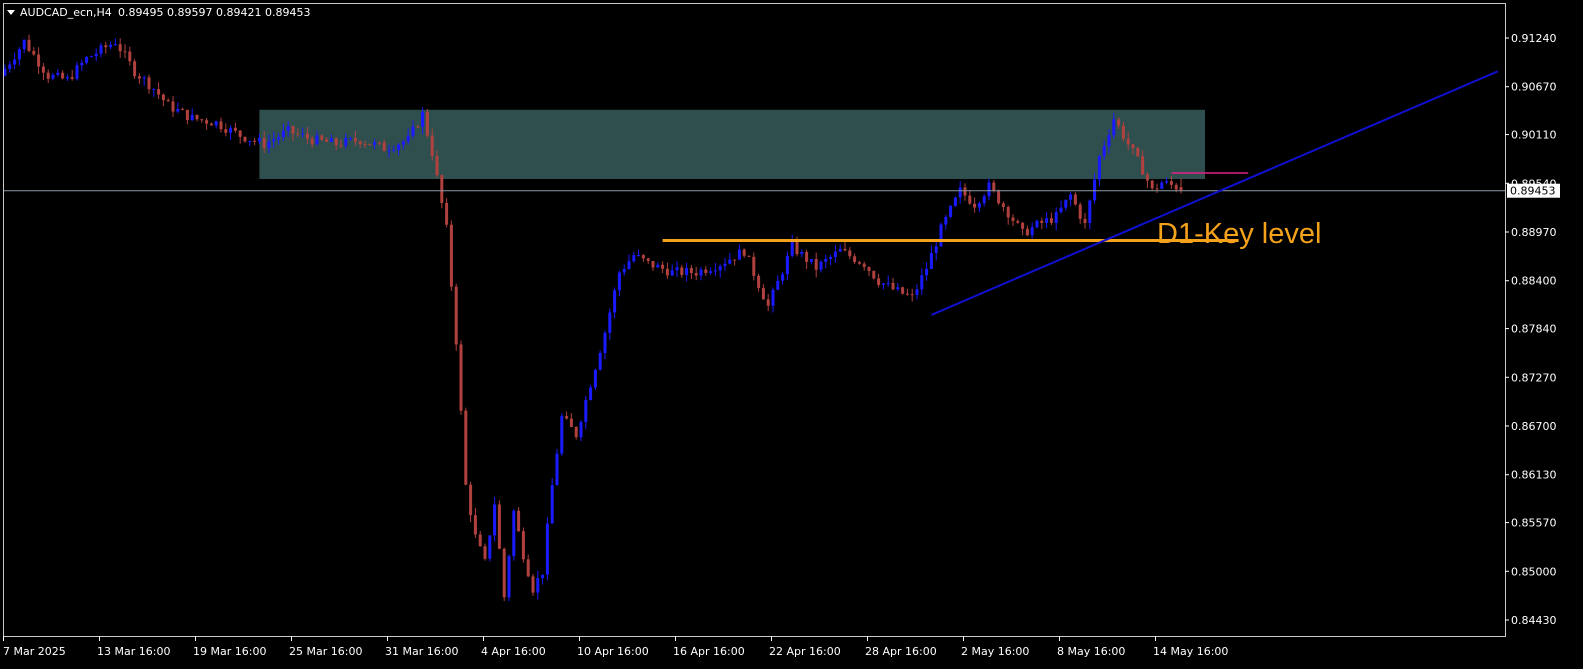 Image resolution: width=1583 pixels, height=669 pixels. Describe the element at coordinates (1534, 426) in the screenshot. I see `y-tick-label: 0.86700` at that location.